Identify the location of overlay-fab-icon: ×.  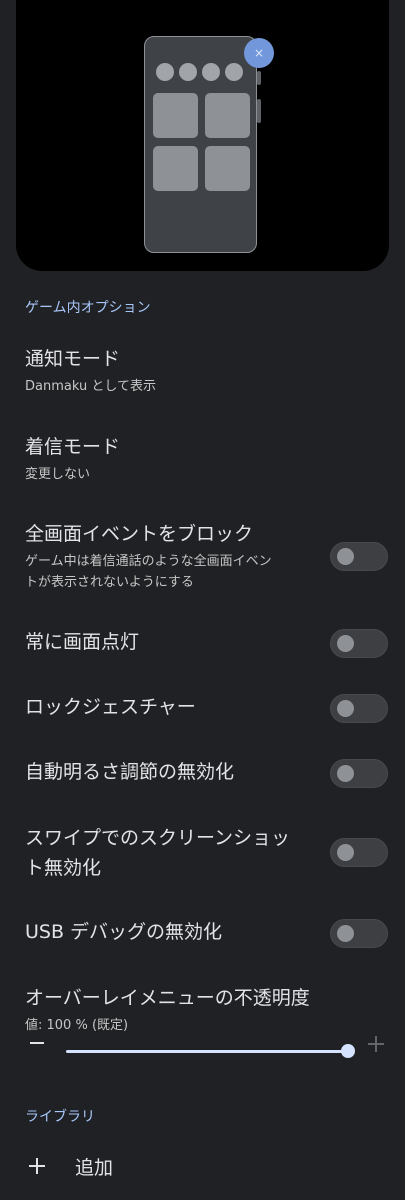
(259, 53).